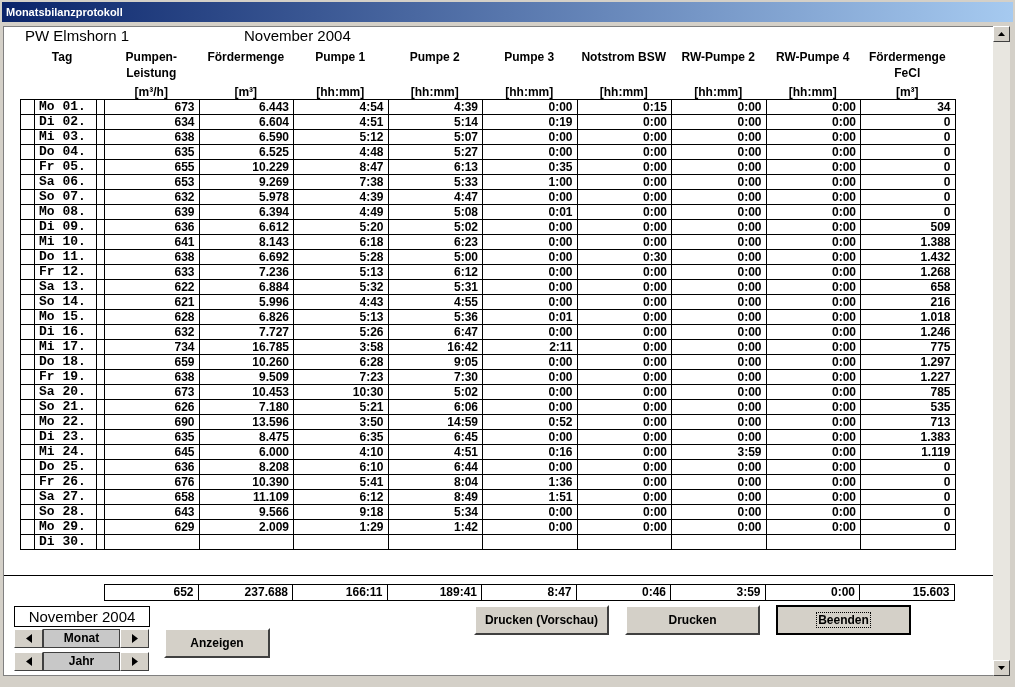 Image resolution: width=1015 pixels, height=687 pixels. I want to click on table-cell: 6:44, so click(435, 467).